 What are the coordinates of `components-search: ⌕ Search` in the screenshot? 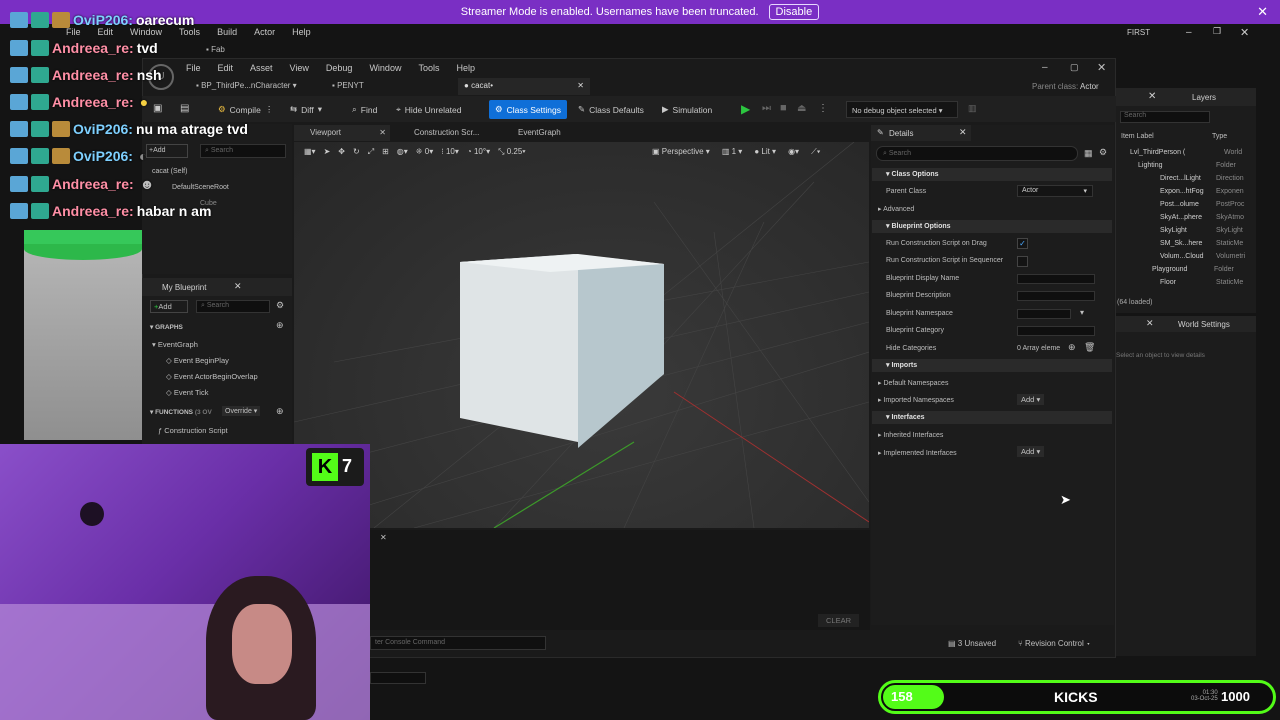 It's located at (243, 151).